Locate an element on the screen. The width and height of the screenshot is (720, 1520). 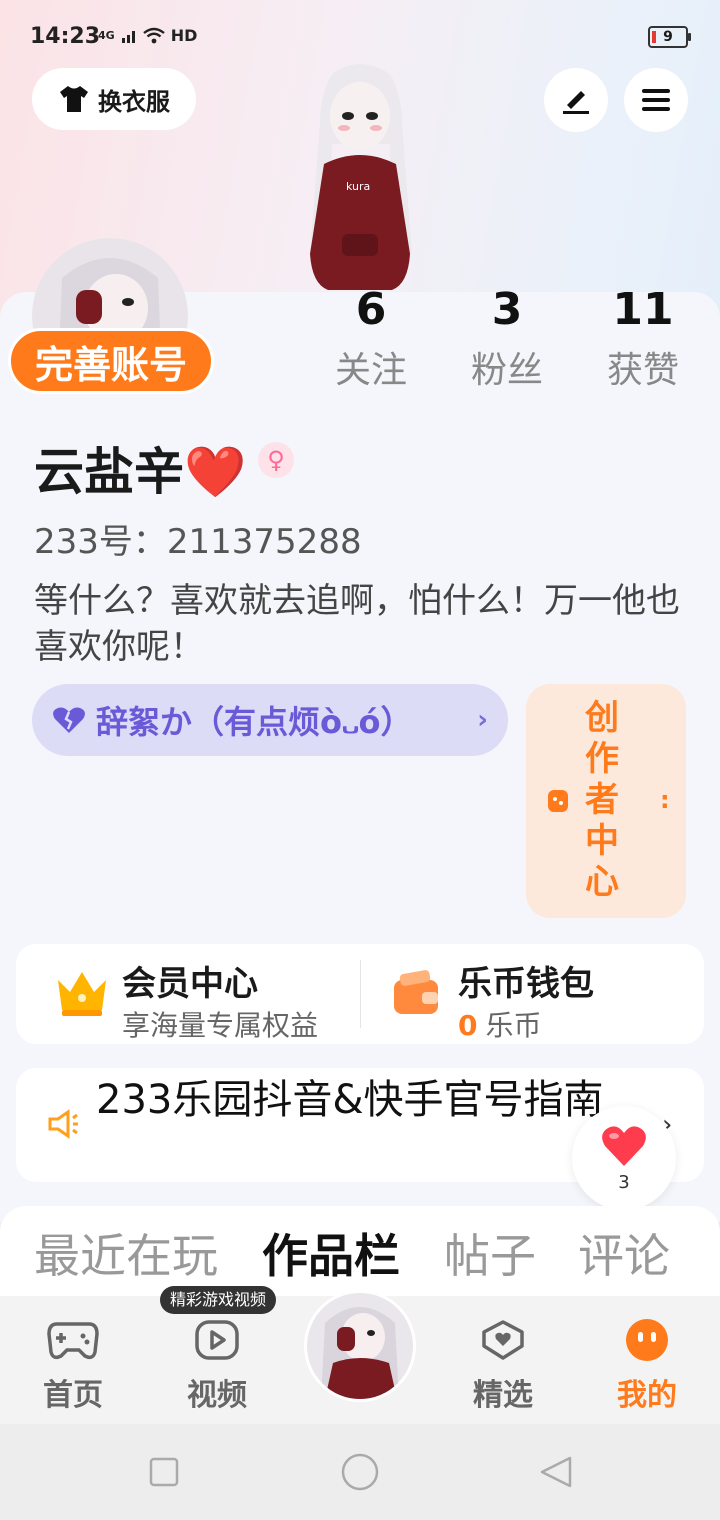
profile-face-icon is located at coordinates (647, 1340).